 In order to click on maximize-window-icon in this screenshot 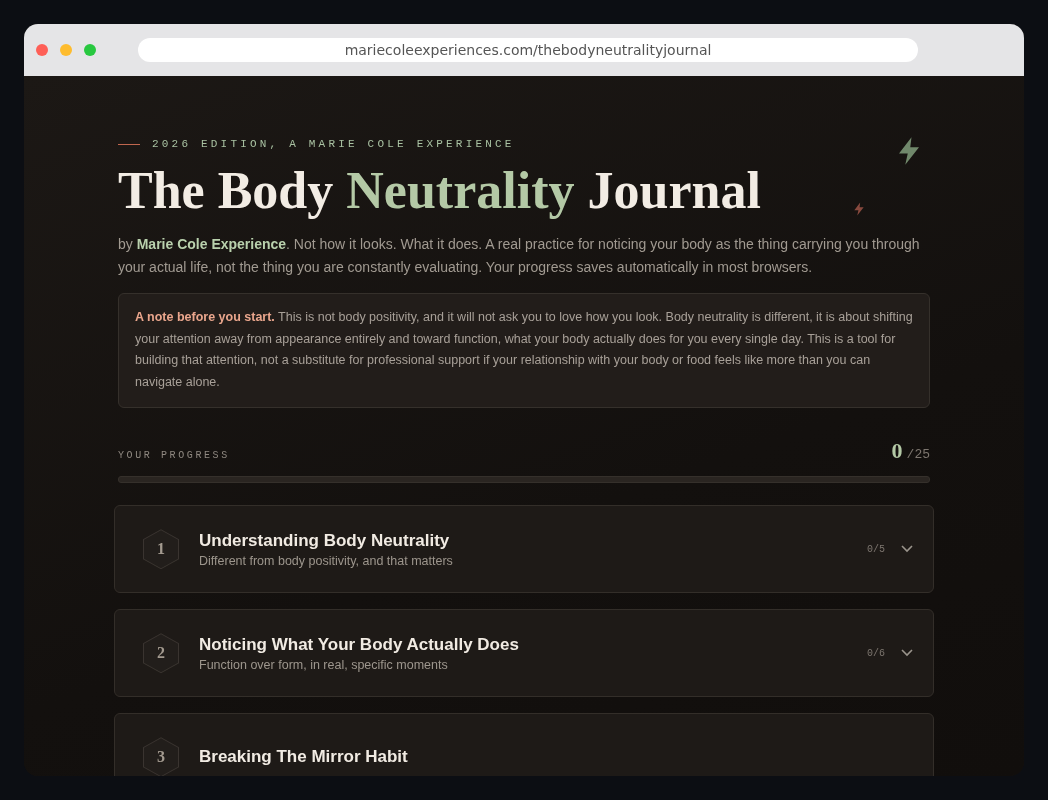, I will do `click(90, 50)`.